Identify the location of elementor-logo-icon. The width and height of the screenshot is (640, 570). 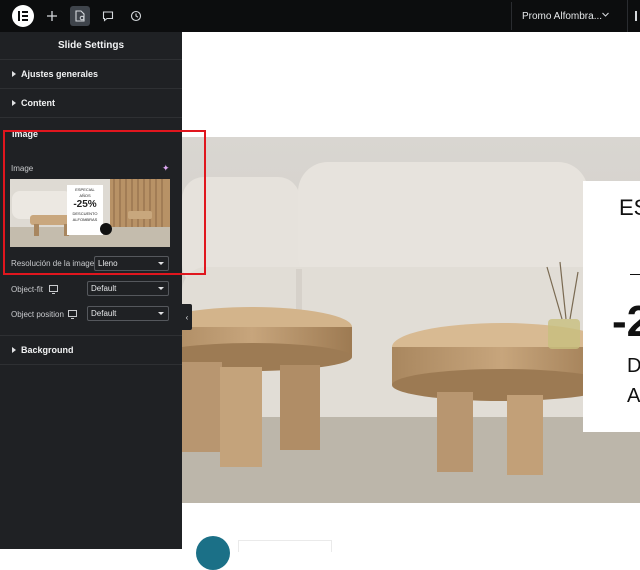
(23, 16).